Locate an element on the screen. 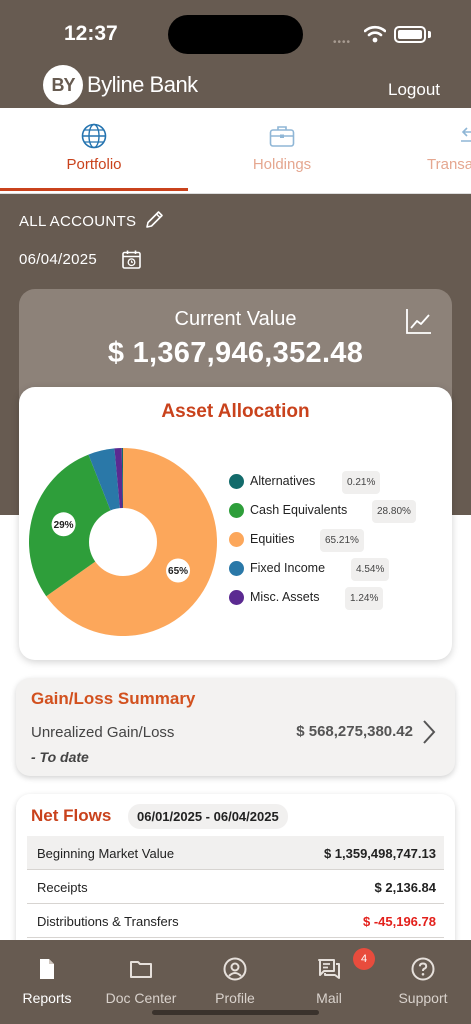 This screenshot has width=471, height=1024. row-label: Receipts is located at coordinates (62, 887).